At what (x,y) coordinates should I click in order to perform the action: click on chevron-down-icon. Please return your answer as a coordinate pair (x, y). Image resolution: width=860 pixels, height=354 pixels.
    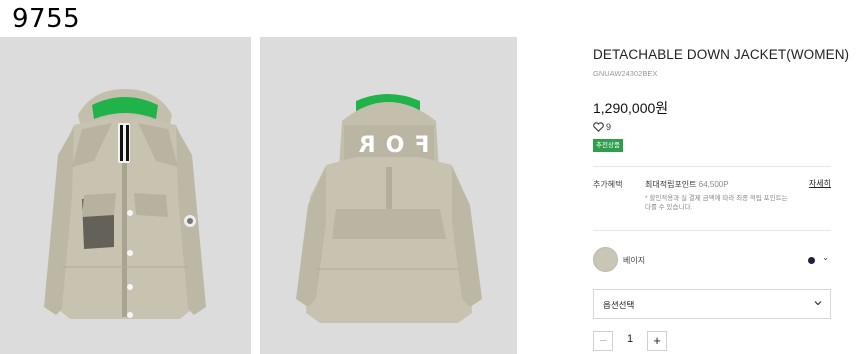
    Looking at the image, I should click on (818, 303).